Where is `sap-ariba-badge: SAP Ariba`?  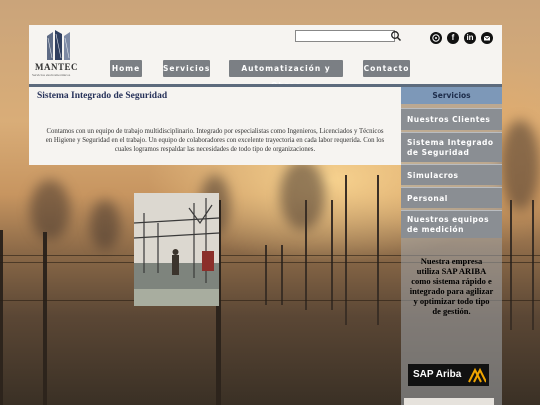
sap-ariba-badge: SAP Ariba is located at coordinates (448, 375).